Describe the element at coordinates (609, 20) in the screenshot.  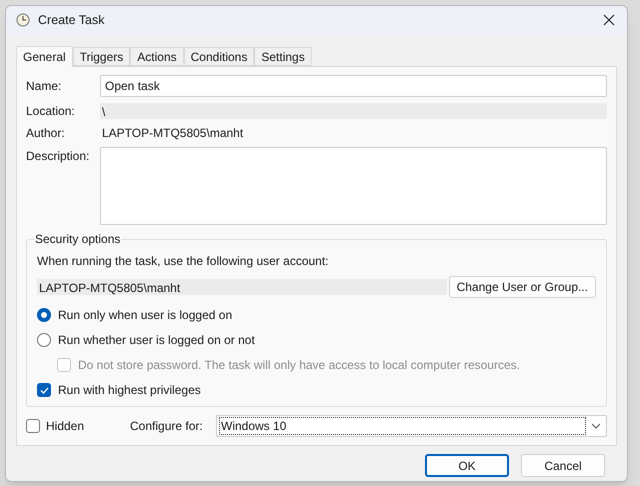
I see `close-icon` at that location.